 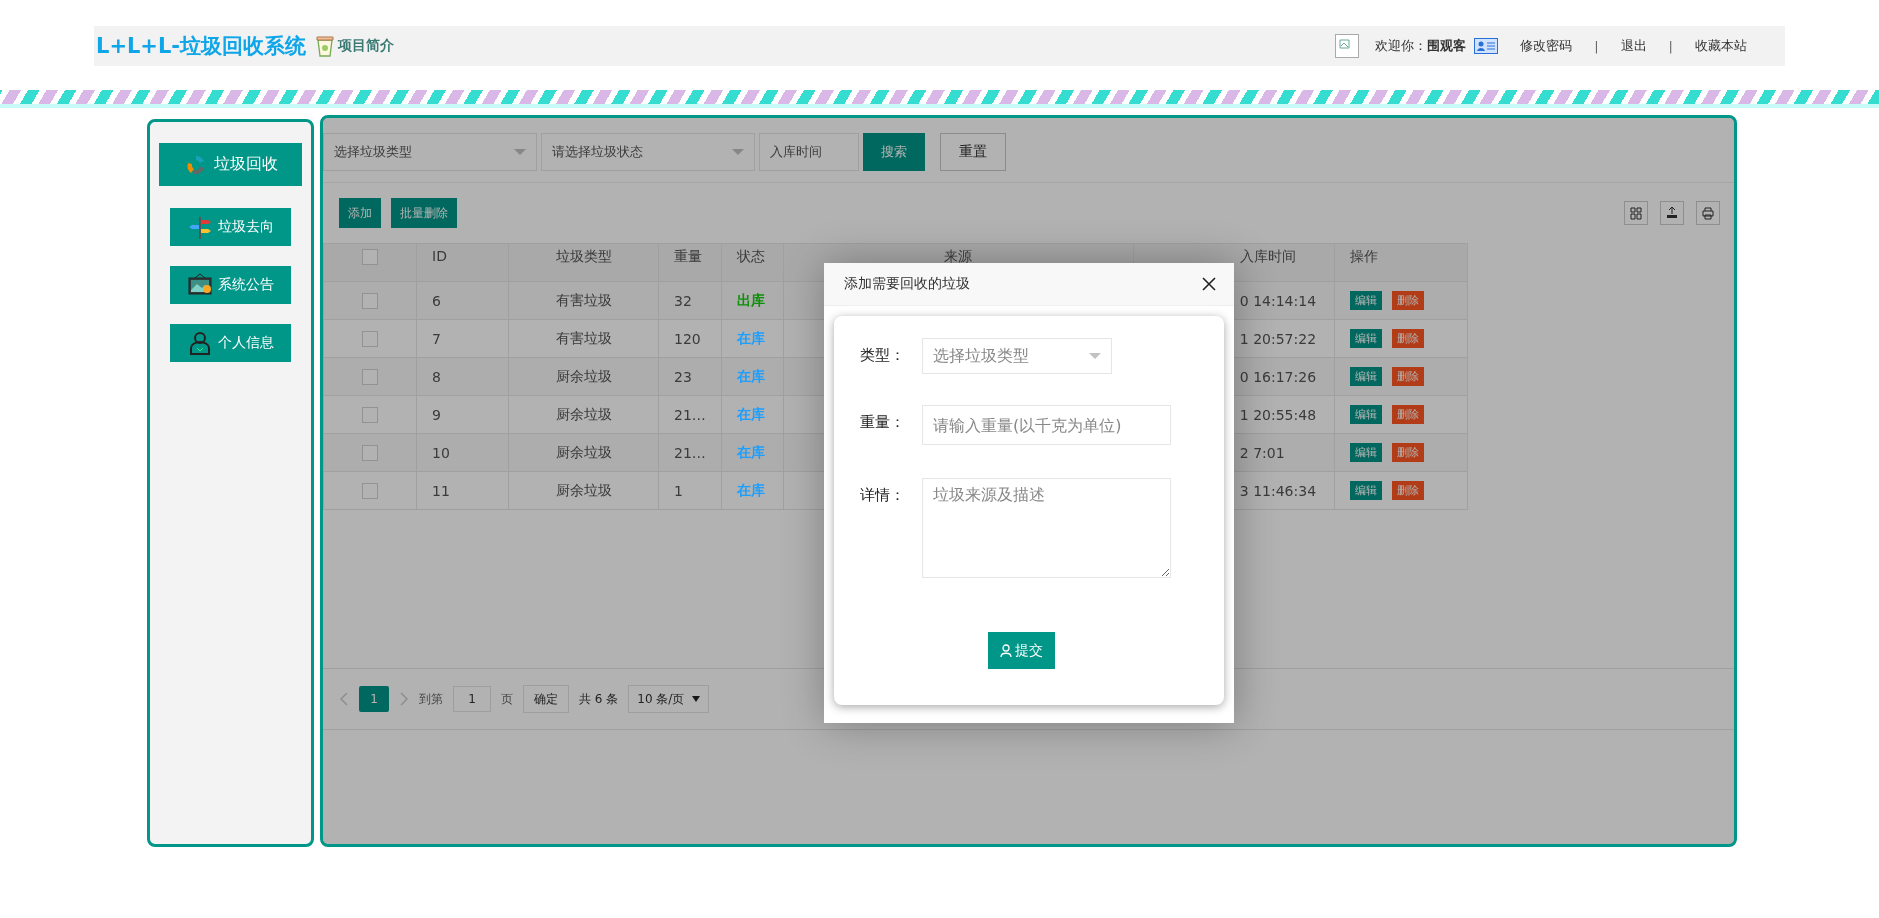 I want to click on batch-delete-button: 批量删除, so click(x=424, y=213).